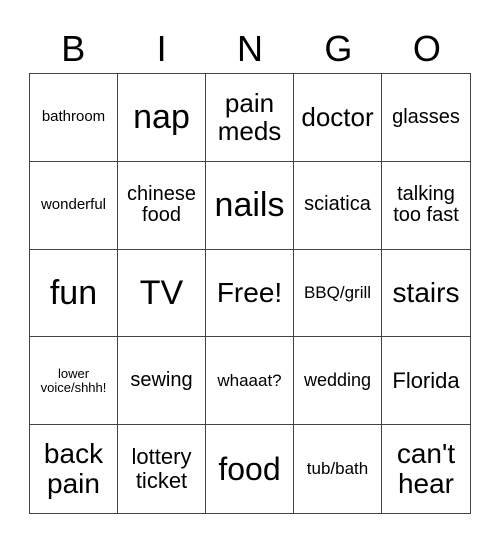 The image size is (500, 544). I want to click on bingo-cell: chinese food, so click(162, 205).